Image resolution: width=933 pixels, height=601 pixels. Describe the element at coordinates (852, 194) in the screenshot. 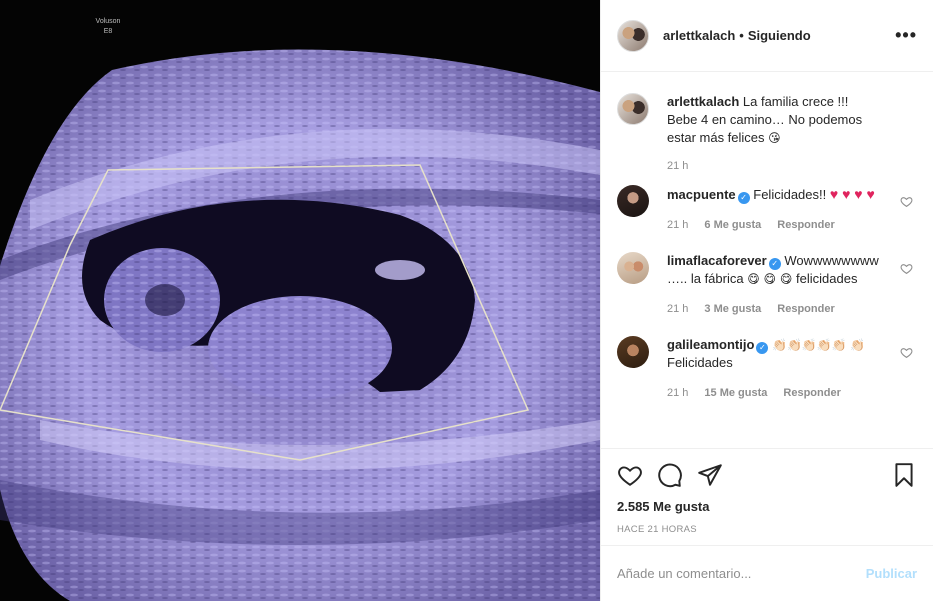

I see `comment-emoji: ♥ ♥ ♥ ♥` at that location.